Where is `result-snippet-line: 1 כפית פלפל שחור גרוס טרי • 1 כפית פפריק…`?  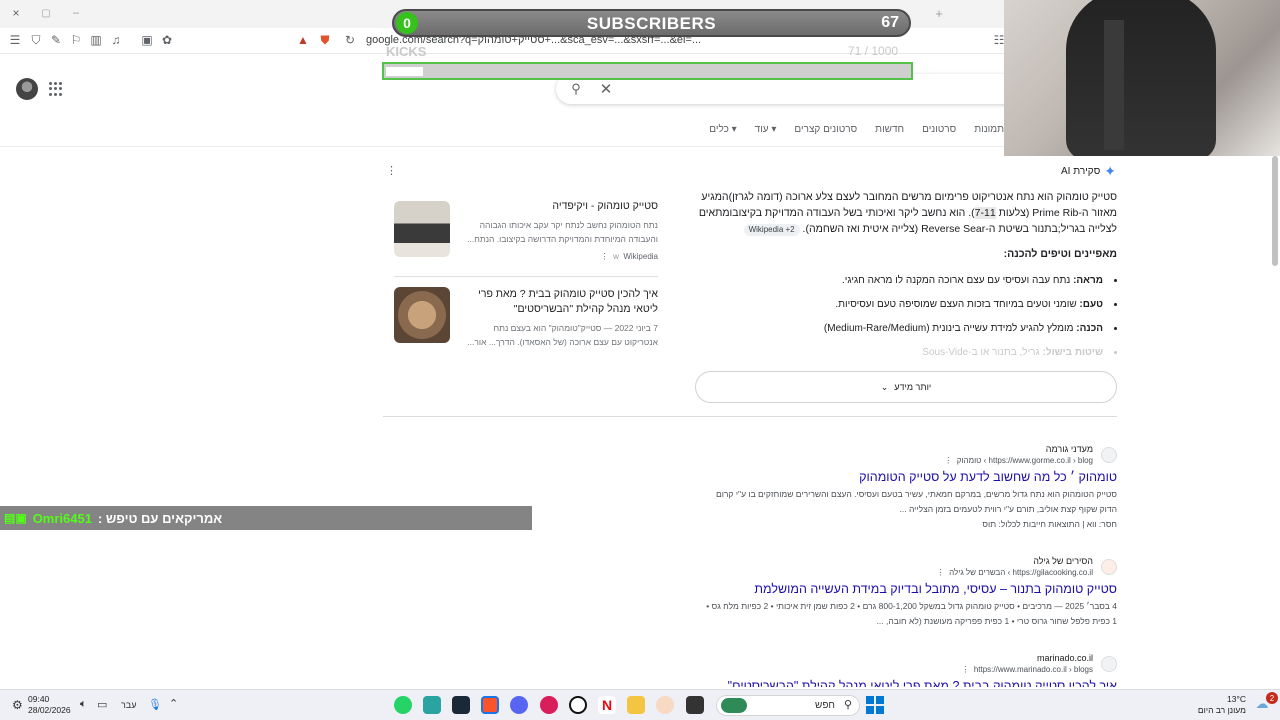
result-snippet-line: 1 כפית פלפל שחור גרוס טרי • 1 כפית פפריק… is located at coordinates (996, 621).